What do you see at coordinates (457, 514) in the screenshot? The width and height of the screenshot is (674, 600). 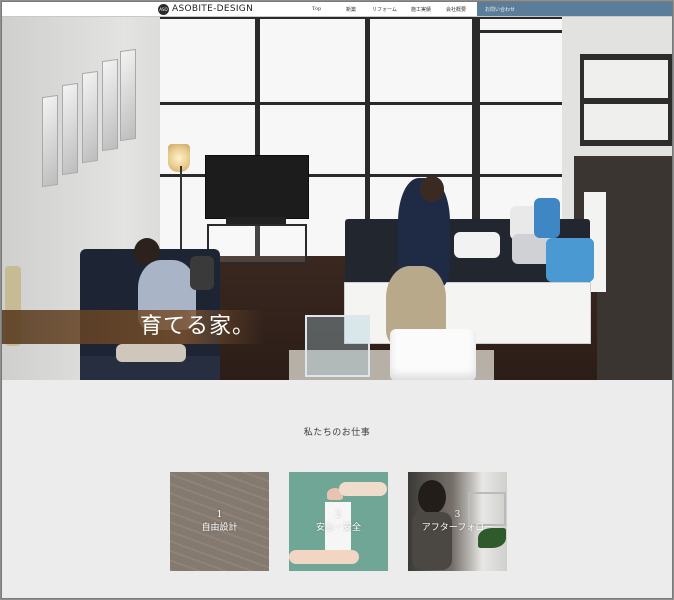 I see `card-number: 3` at bounding box center [457, 514].